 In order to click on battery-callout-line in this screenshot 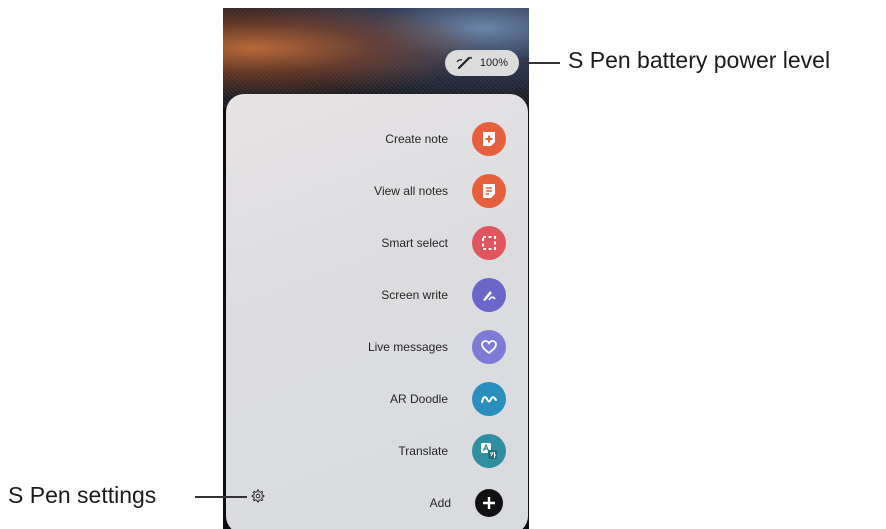, I will do `click(541, 63)`.